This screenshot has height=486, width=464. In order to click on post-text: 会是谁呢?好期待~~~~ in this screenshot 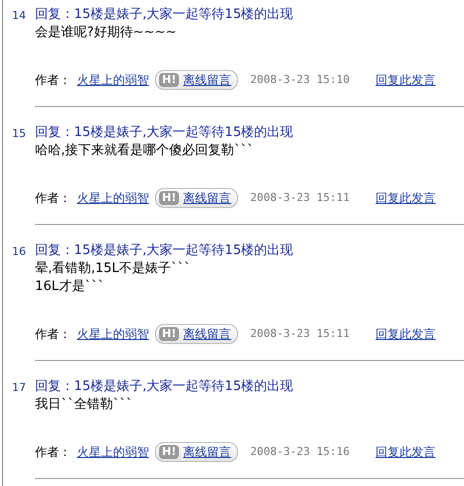, I will do `click(106, 33)`.